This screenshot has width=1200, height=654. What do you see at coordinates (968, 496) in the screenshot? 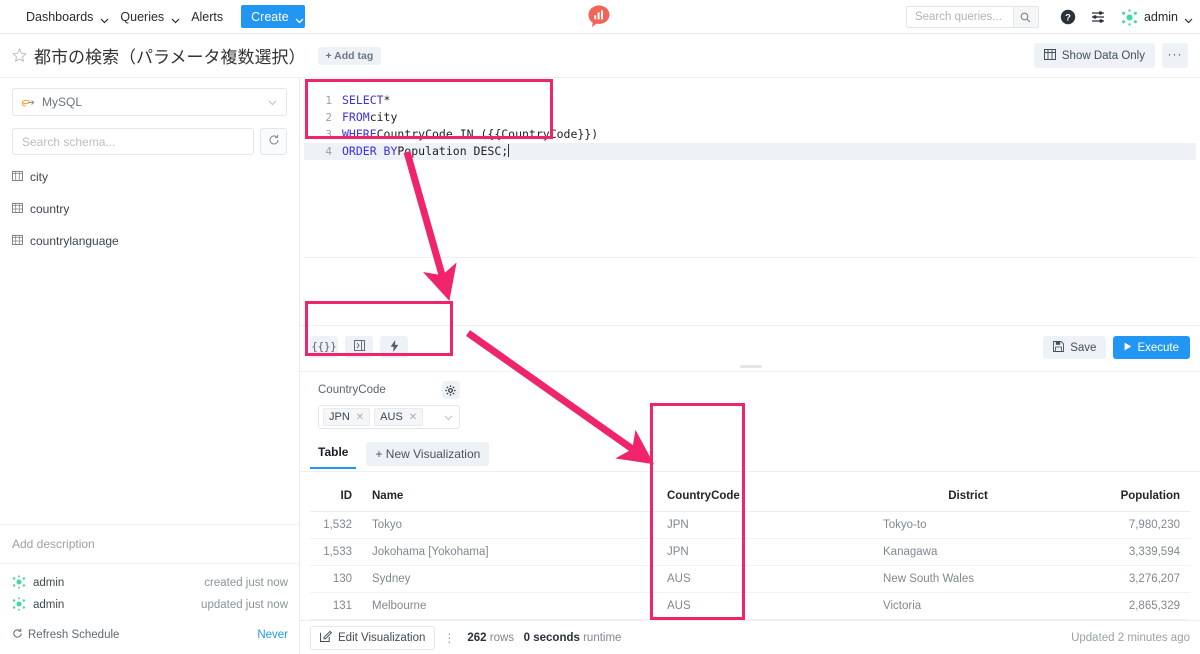
I see `column-header-district: District` at bounding box center [968, 496].